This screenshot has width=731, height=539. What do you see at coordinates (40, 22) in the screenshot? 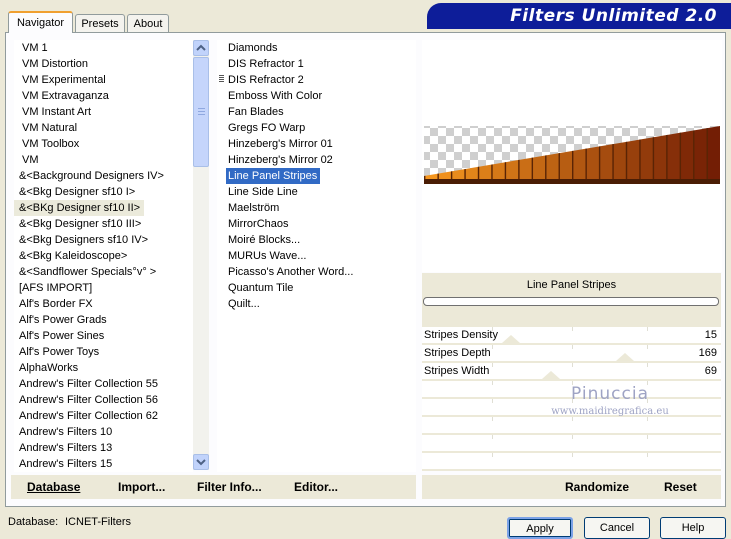
I see `tab-navigator: Navigator` at bounding box center [40, 22].